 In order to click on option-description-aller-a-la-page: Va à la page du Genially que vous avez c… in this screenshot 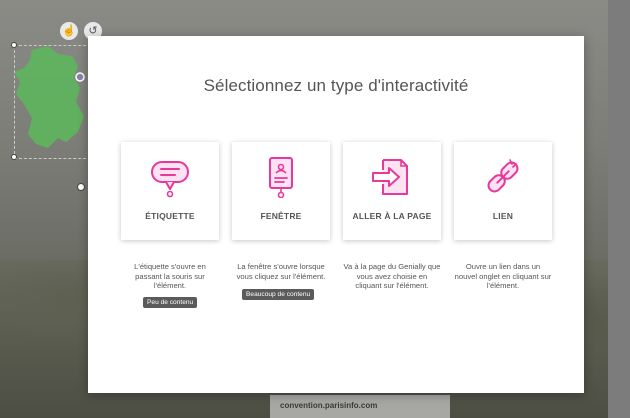, I will do `click(392, 276)`.